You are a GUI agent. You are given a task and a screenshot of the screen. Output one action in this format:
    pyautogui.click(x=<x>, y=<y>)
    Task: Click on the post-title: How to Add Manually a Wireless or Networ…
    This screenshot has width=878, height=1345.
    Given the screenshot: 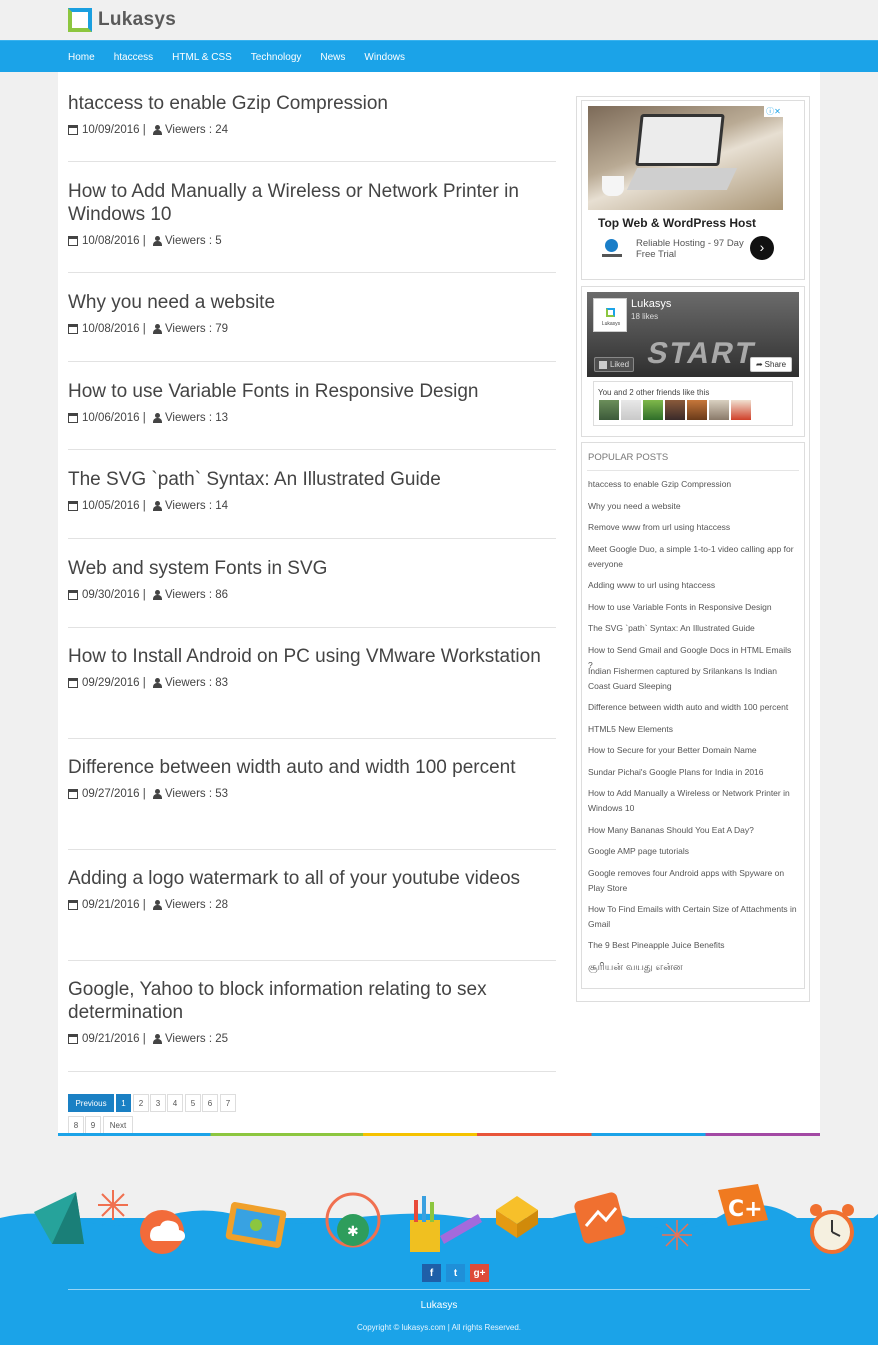 What is the action you would take?
    pyautogui.click(x=312, y=203)
    